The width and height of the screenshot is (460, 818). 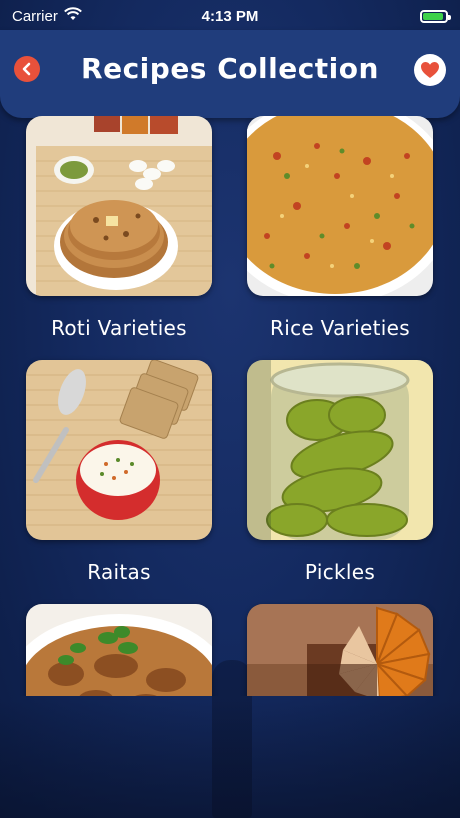 I want to click on pickles-image, so click(x=340, y=450).